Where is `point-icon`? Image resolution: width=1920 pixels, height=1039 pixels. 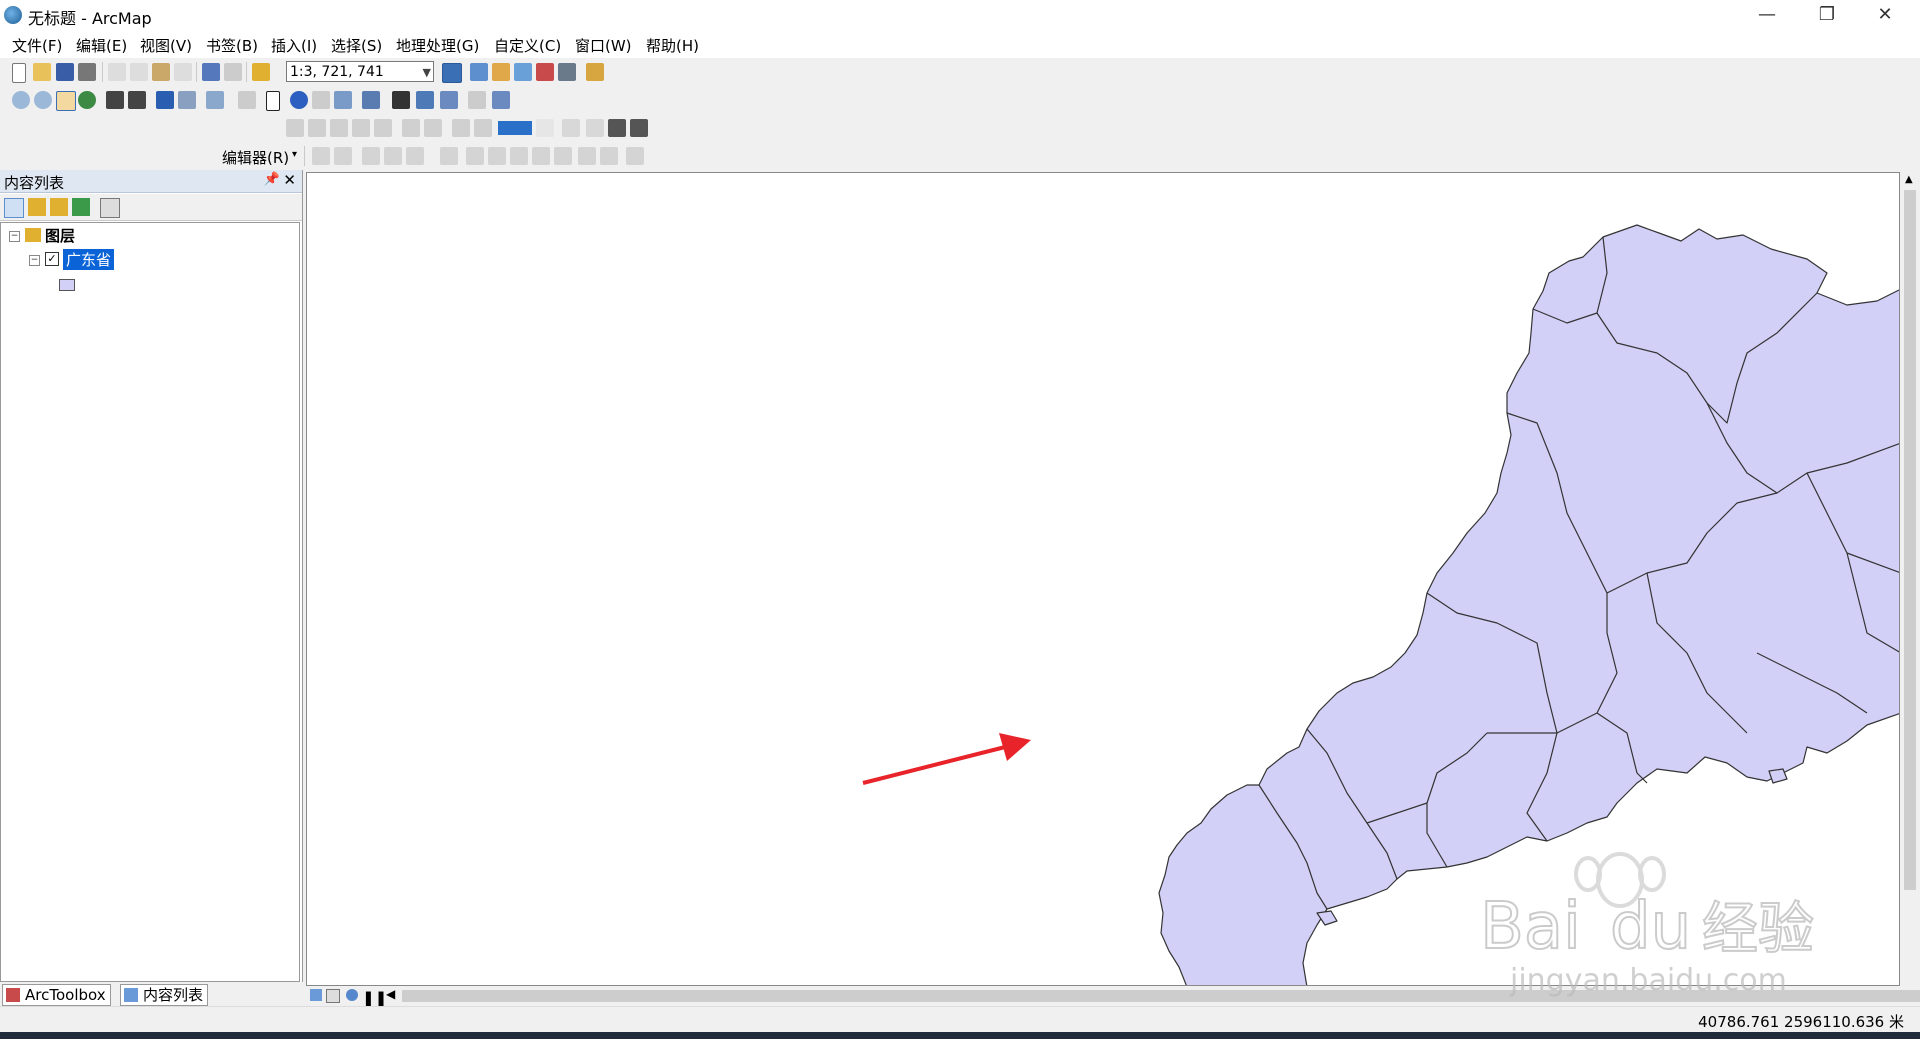
point-icon is located at coordinates (449, 156).